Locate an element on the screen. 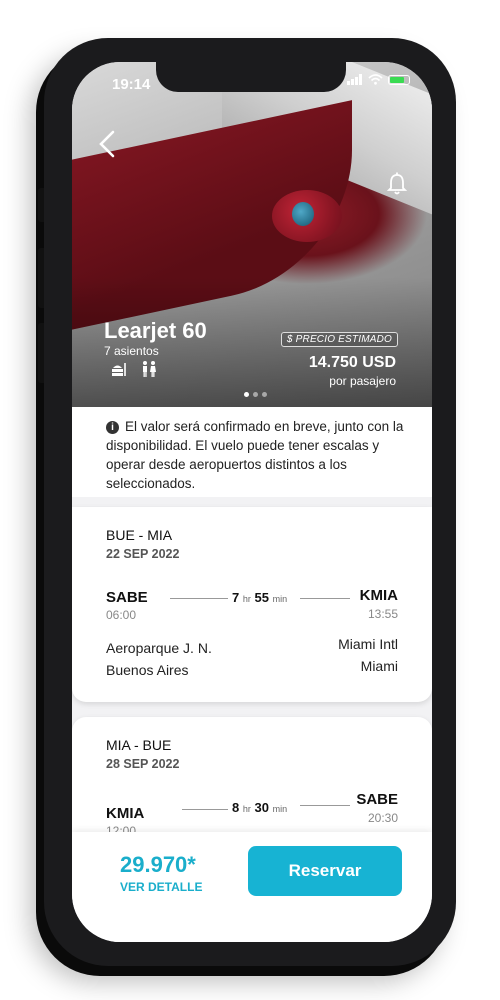 The height and width of the screenshot is (1000, 500). total-price: 29.970* is located at coordinates (158, 864).